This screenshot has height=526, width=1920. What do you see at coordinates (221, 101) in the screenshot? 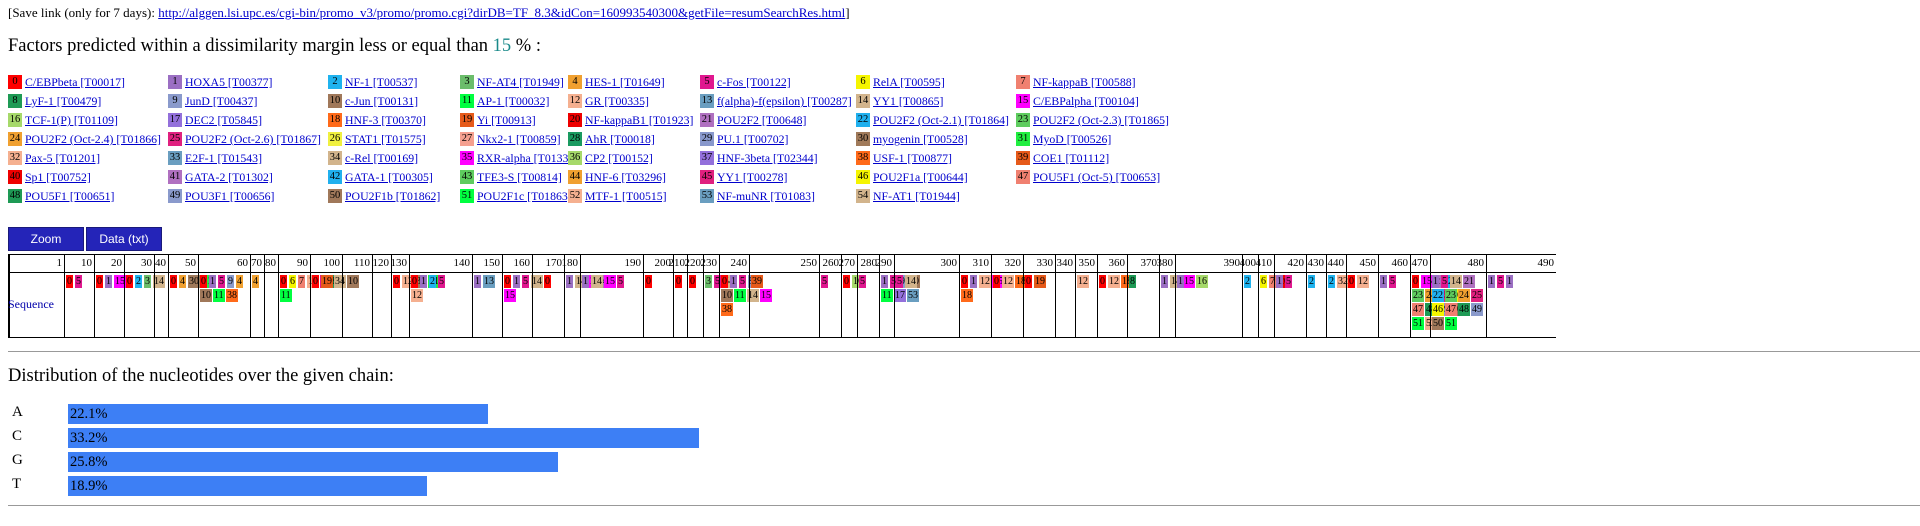
I see `legend-factor-link: JunD [T00437]` at bounding box center [221, 101].